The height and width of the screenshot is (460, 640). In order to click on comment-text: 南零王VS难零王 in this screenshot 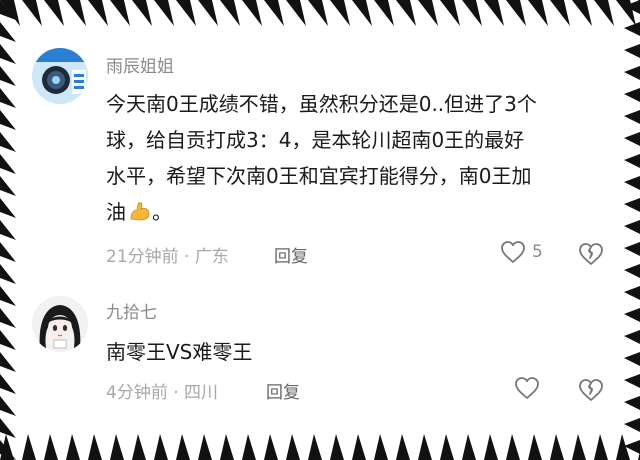, I will do `click(356, 352)`.